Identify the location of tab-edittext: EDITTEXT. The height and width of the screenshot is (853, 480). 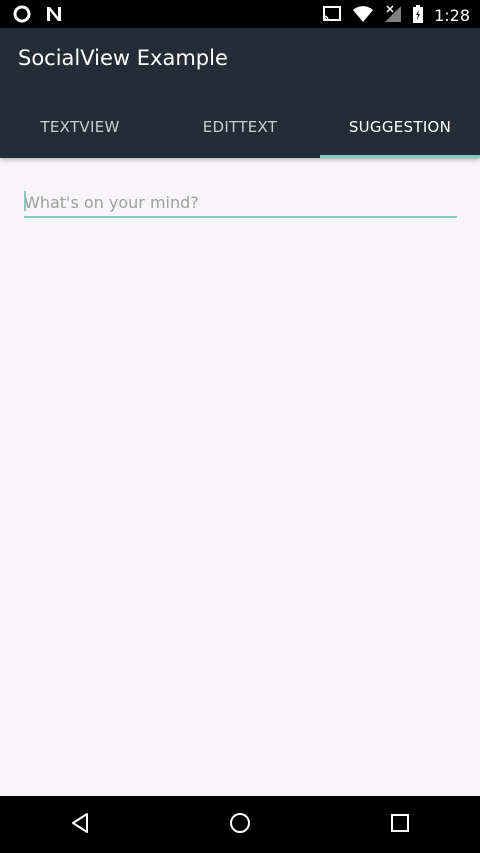
(240, 127).